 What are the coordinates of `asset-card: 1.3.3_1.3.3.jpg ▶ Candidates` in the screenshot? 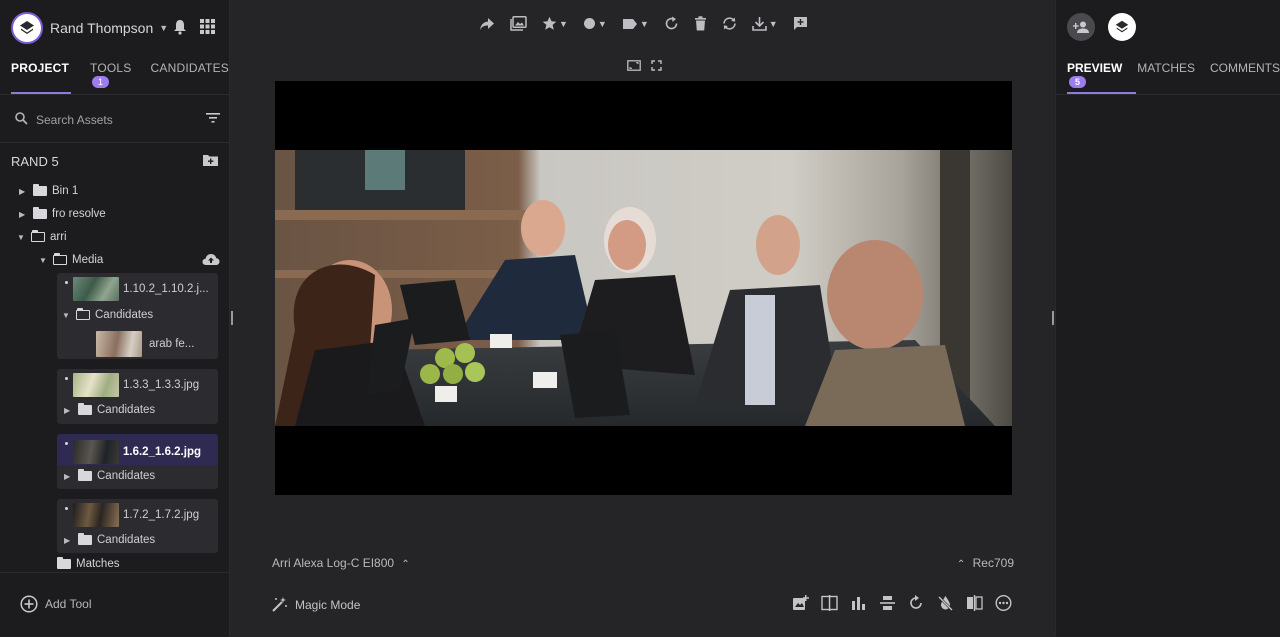 It's located at (137, 396).